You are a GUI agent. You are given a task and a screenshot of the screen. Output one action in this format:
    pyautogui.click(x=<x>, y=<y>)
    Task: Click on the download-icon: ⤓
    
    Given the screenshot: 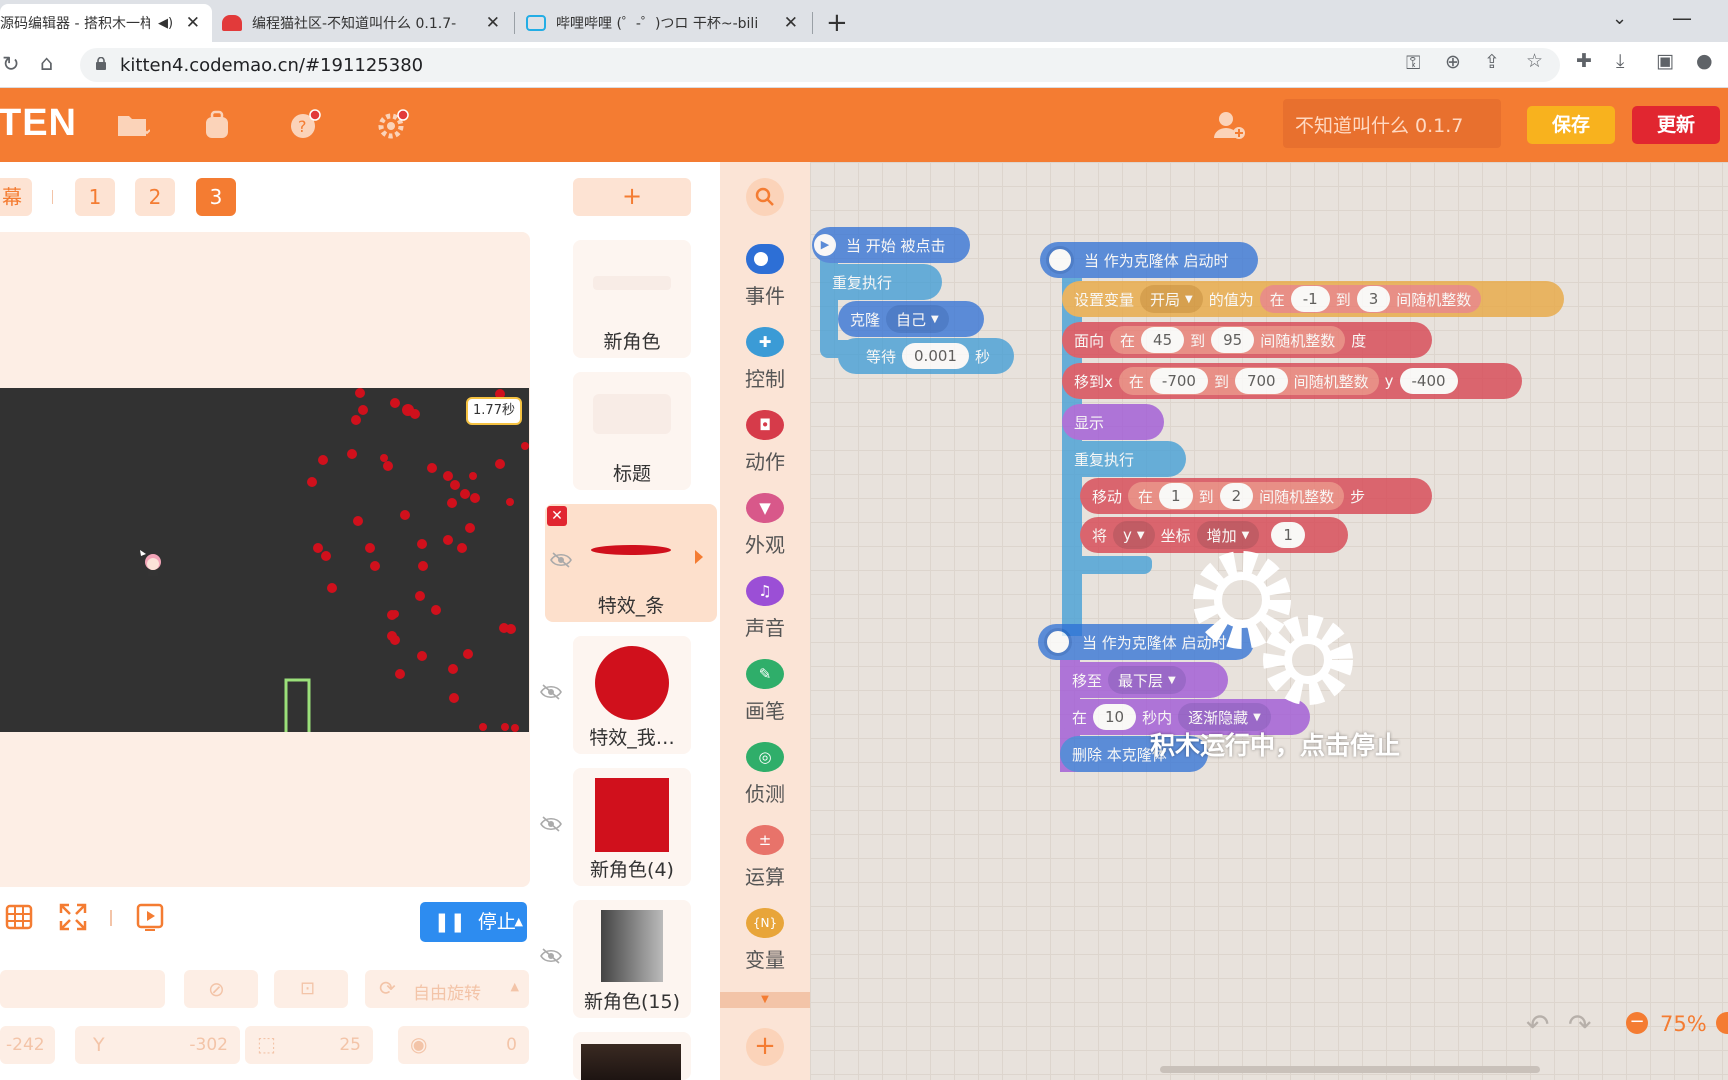 What is the action you would take?
    pyautogui.click(x=1620, y=61)
    